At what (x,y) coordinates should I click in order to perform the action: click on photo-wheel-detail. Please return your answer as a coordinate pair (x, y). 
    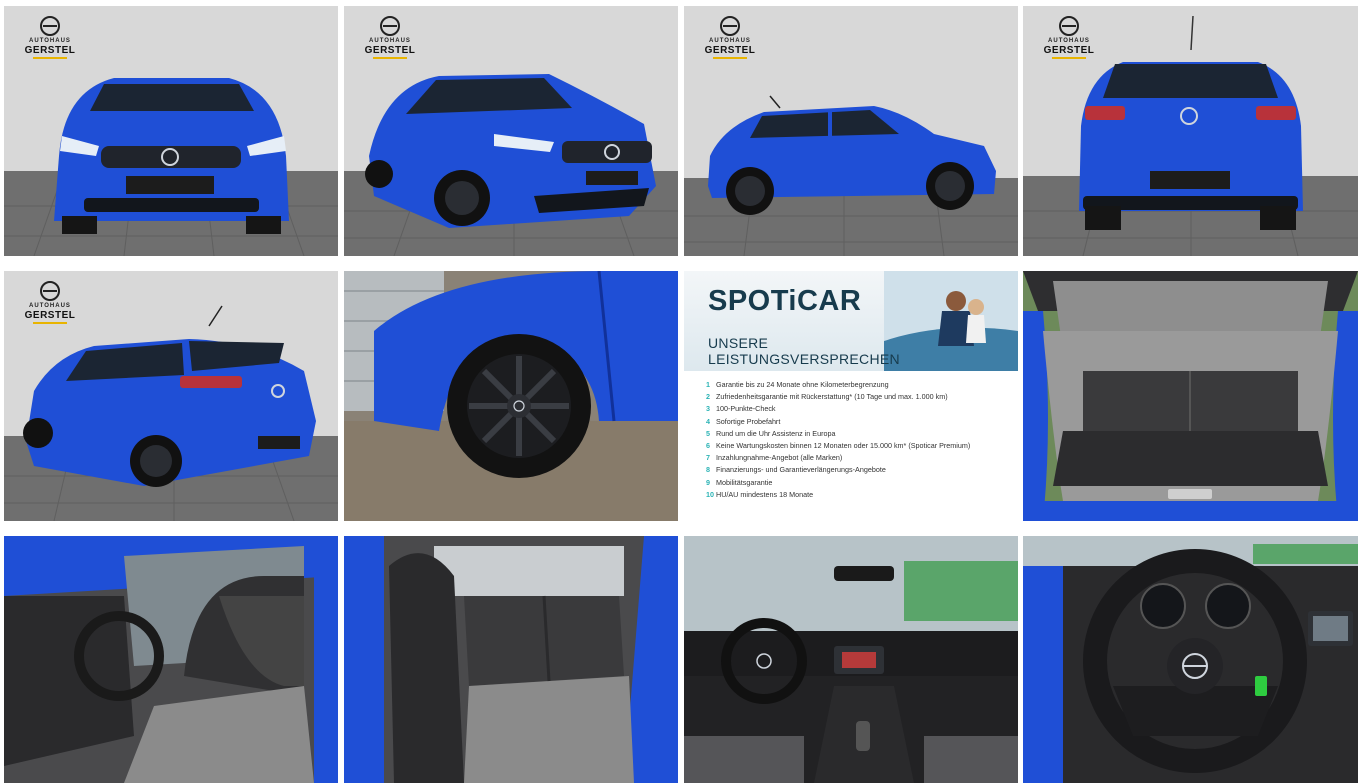
    Looking at the image, I should click on (511, 396).